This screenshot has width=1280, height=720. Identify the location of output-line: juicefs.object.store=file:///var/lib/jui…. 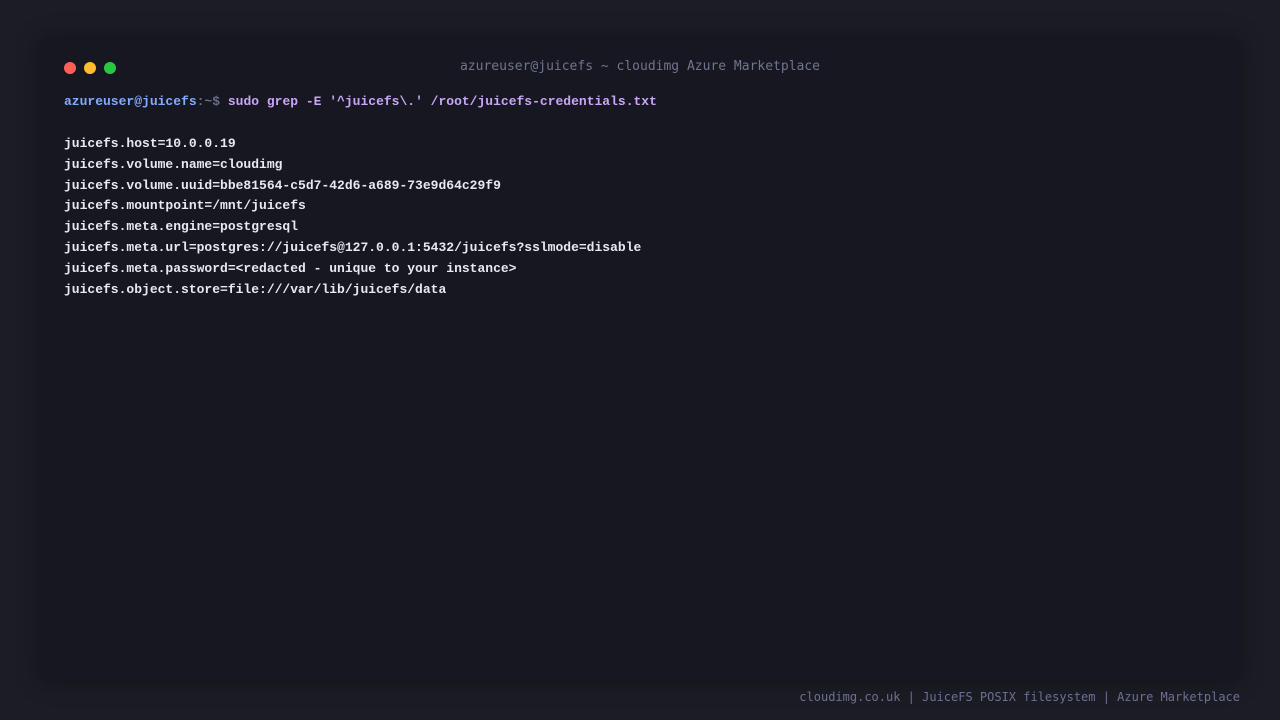
(255, 289).